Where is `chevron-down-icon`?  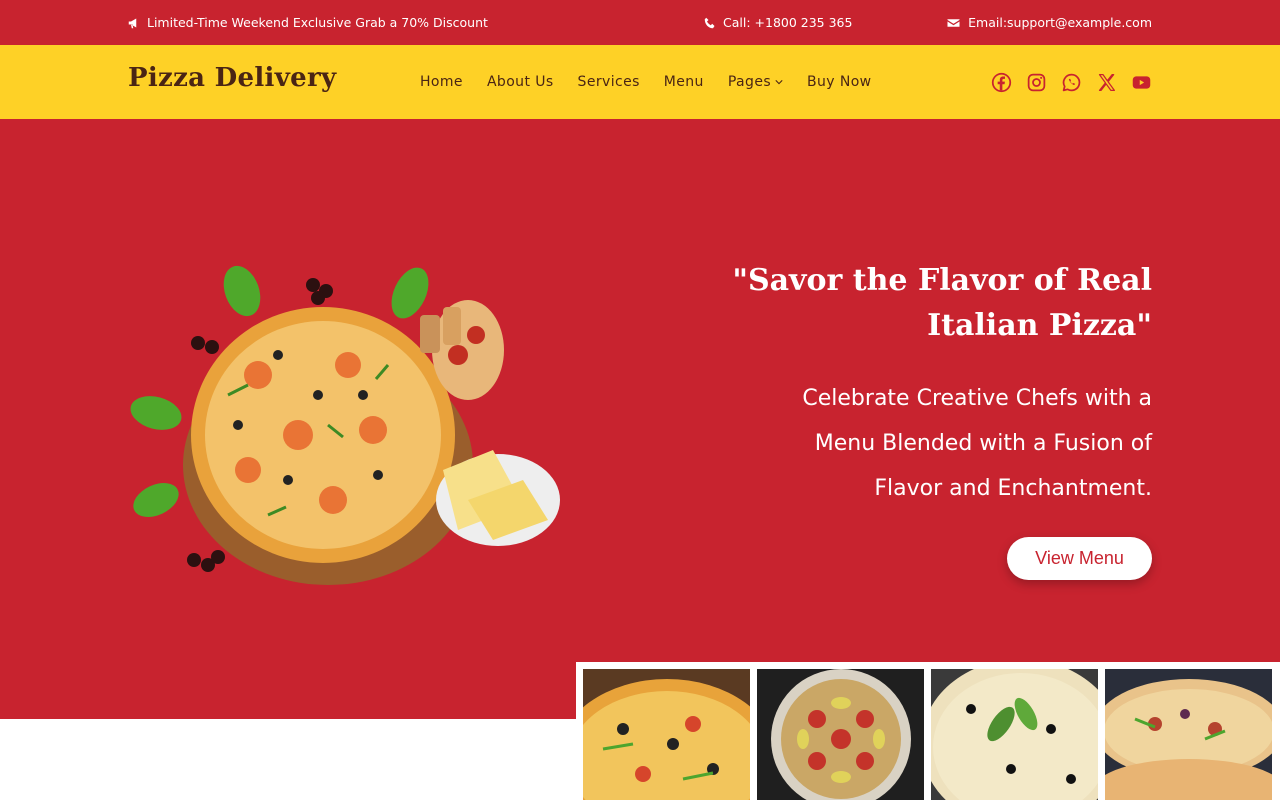 chevron-down-icon is located at coordinates (779, 82).